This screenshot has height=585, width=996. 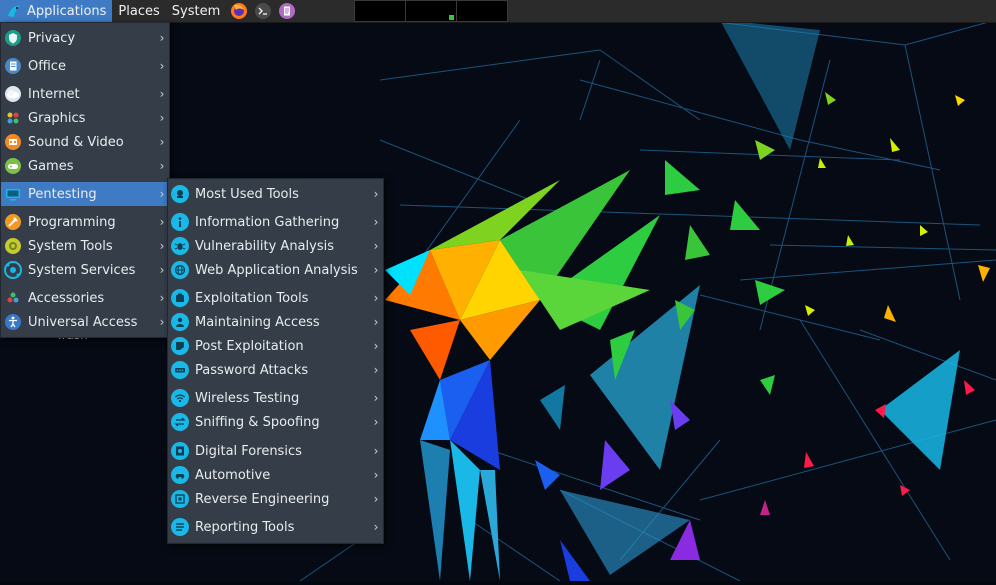 What do you see at coordinates (72, 222) in the screenshot?
I see `menu-item-label: Programming` at bounding box center [72, 222].